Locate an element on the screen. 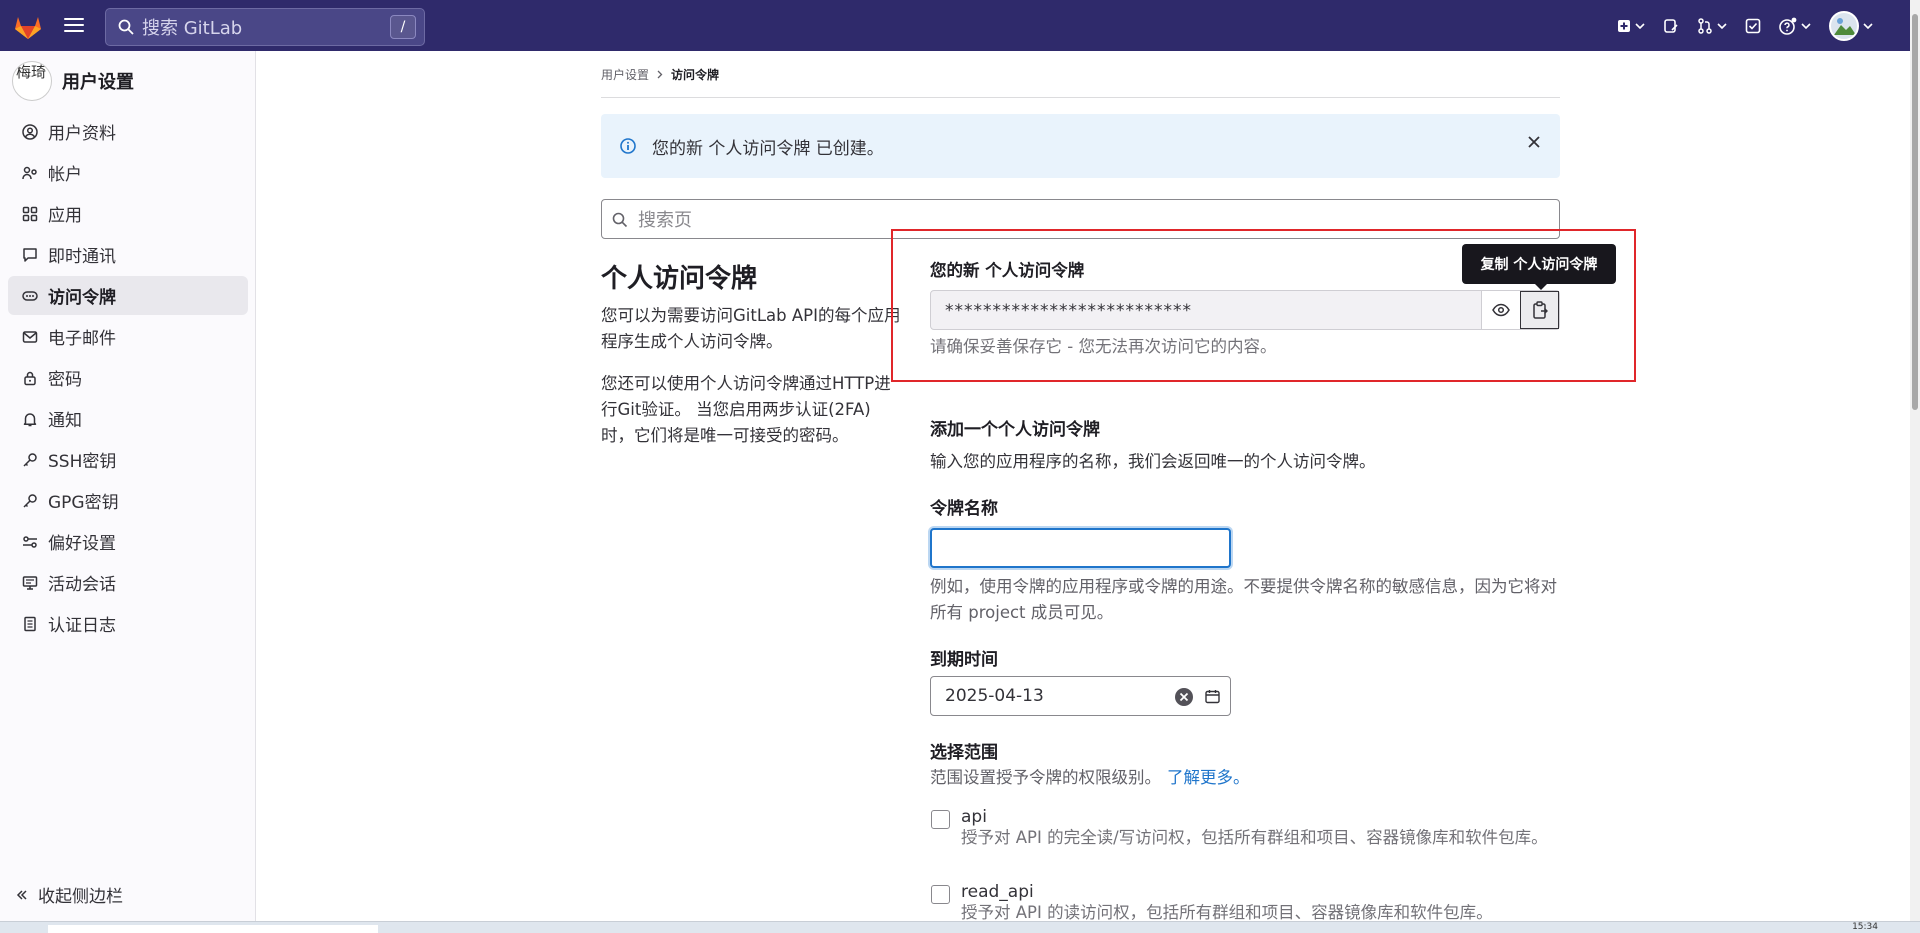  new-token-hint: 请确保妥善保存它 - 您无法再次访问它的内容。 is located at coordinates (1103, 346).